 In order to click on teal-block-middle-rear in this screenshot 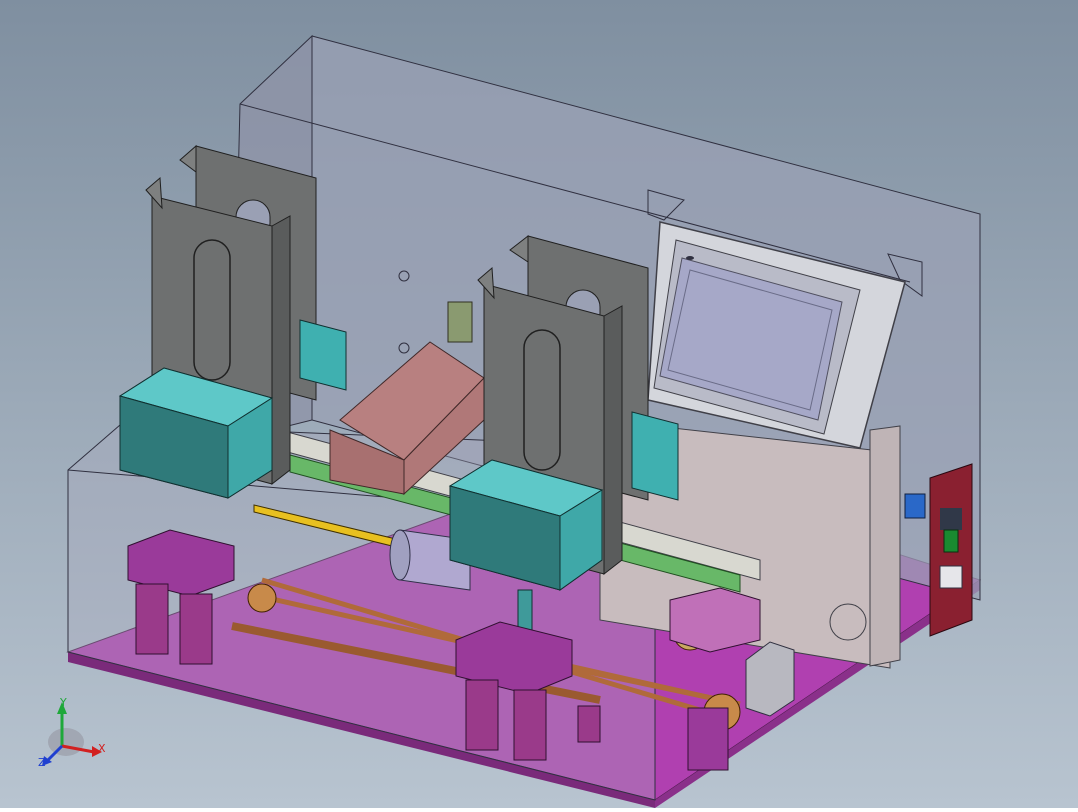, I will do `click(655, 456)`.